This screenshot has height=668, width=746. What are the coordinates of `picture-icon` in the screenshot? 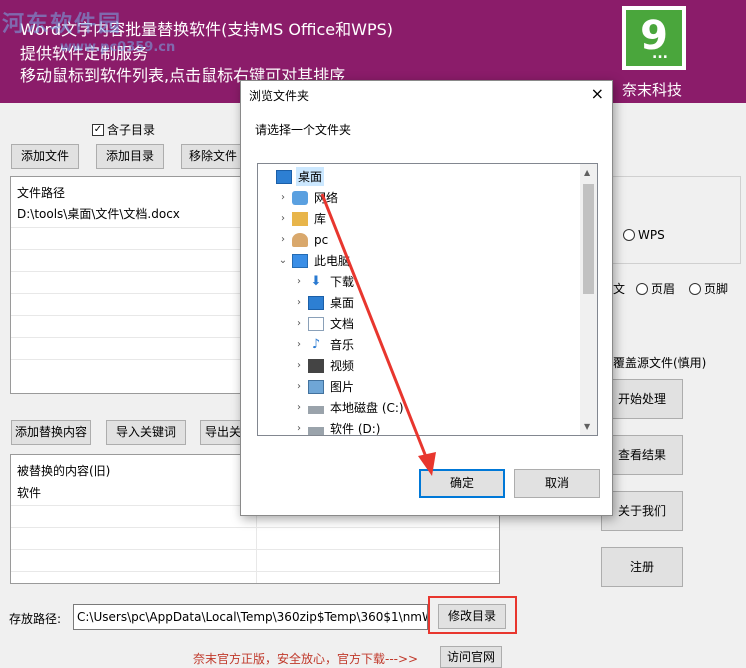 It's located at (316, 386).